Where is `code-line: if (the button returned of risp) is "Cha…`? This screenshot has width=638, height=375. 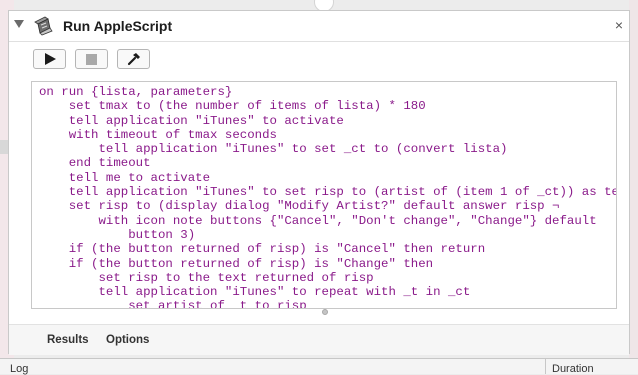
code-line: if (the button returned of risp) is "Cha… is located at coordinates (236, 263).